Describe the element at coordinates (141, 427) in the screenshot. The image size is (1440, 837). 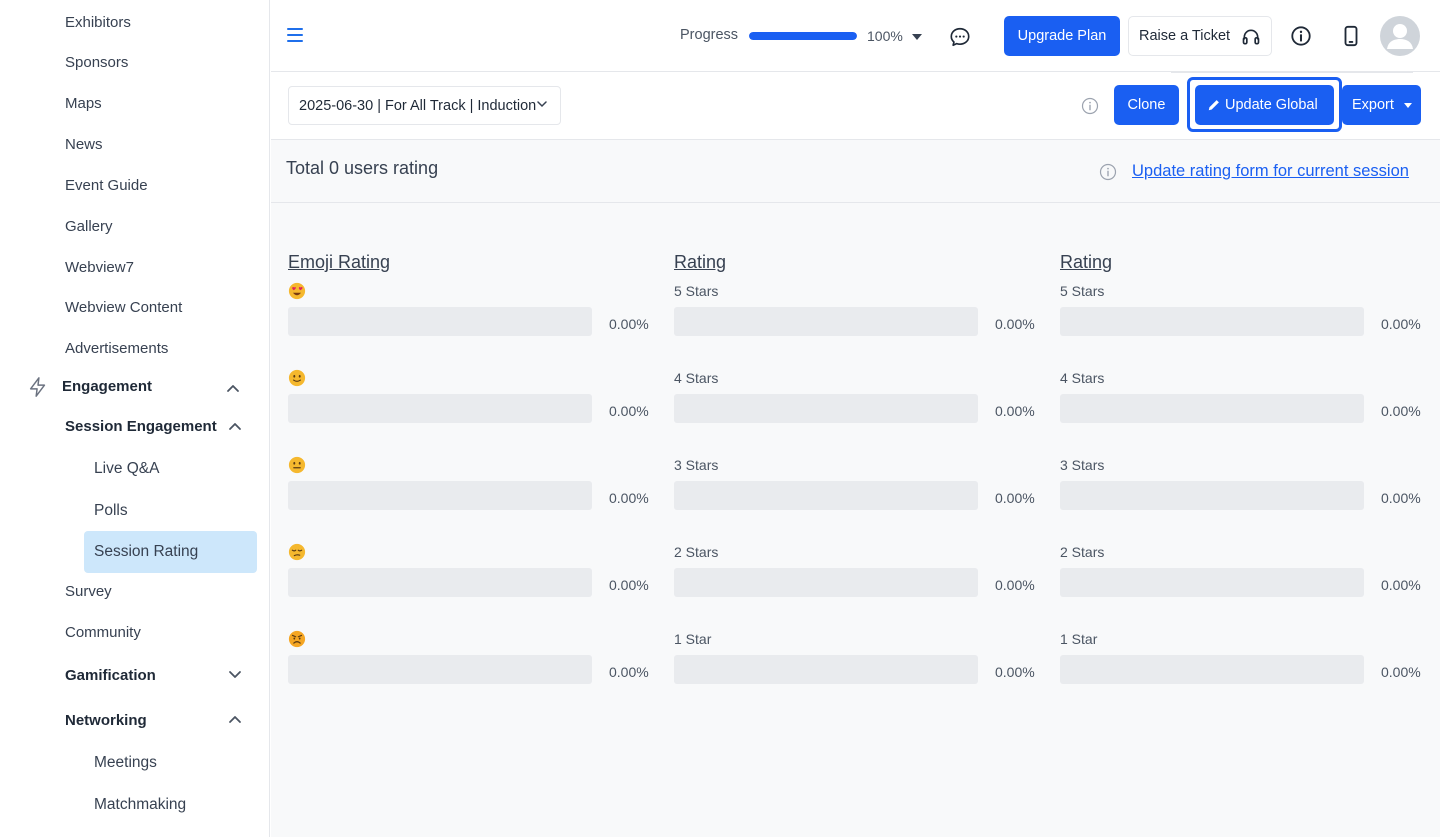
I see `sidebar-group-session-engagement: Session Engagement` at that location.